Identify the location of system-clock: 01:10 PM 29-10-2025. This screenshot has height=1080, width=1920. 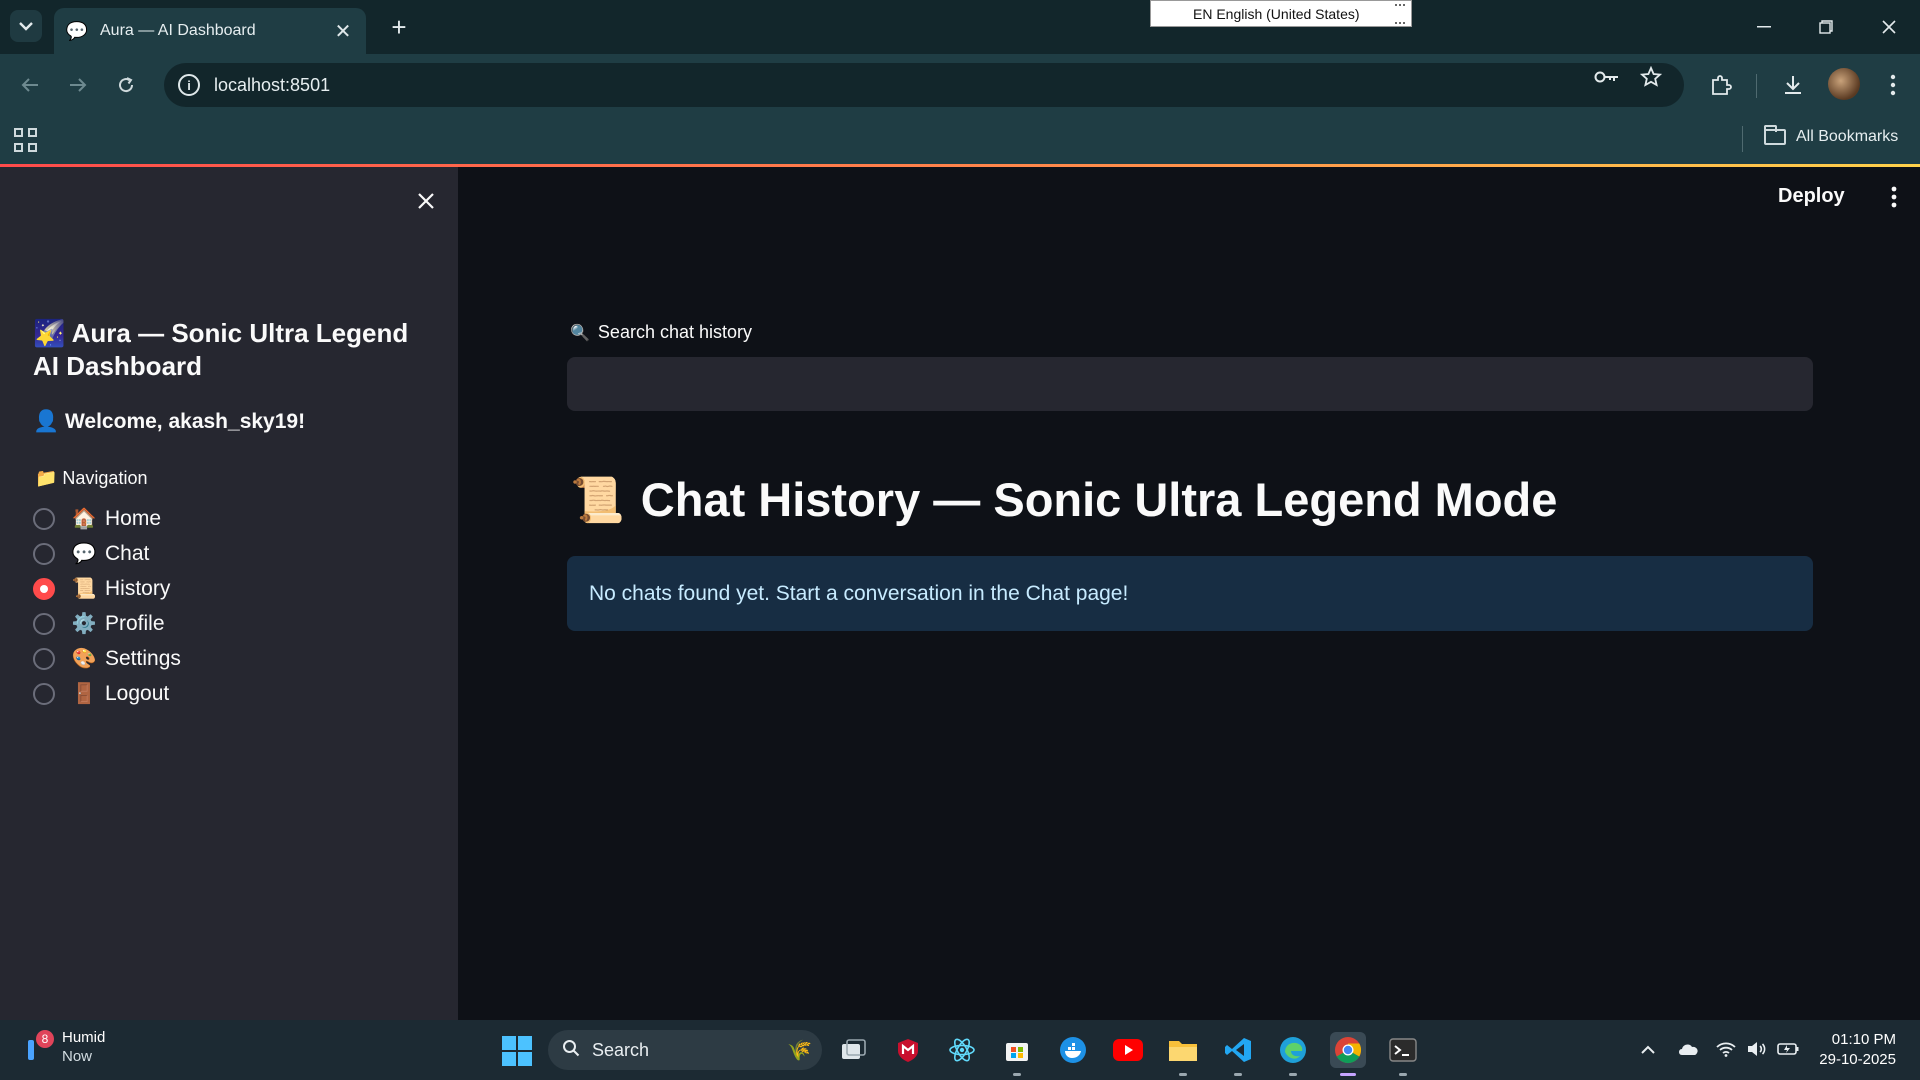
(1855, 1050).